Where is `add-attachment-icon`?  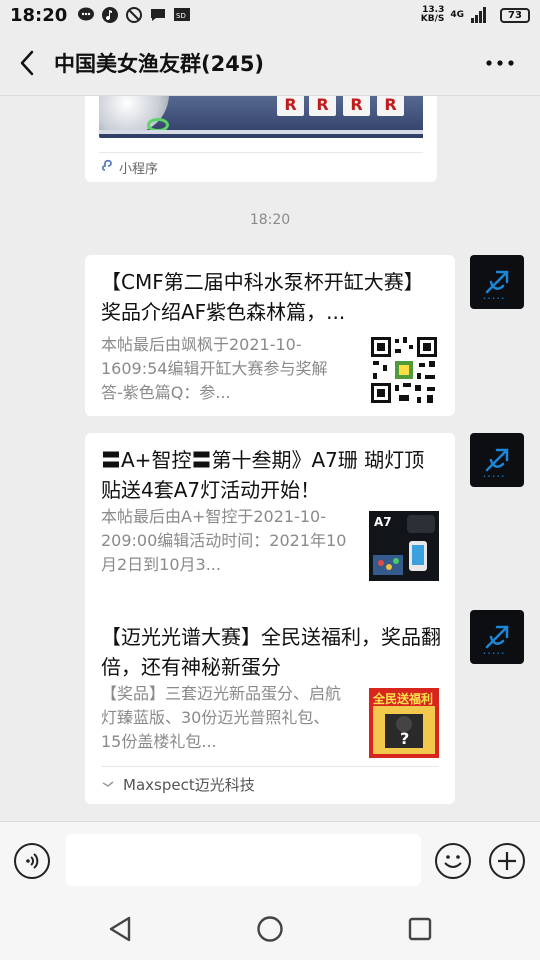
add-attachment-icon is located at coordinates (507, 861).